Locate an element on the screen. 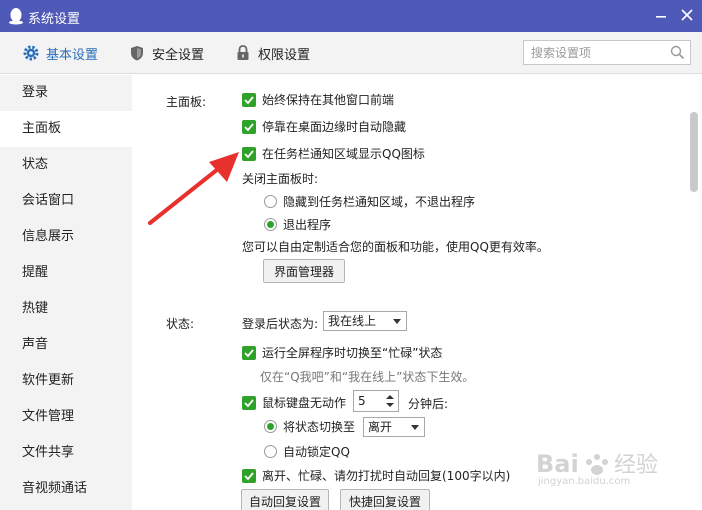 This screenshot has width=702, height=510. radio-label: 将状态切换至 is located at coordinates (319, 427).